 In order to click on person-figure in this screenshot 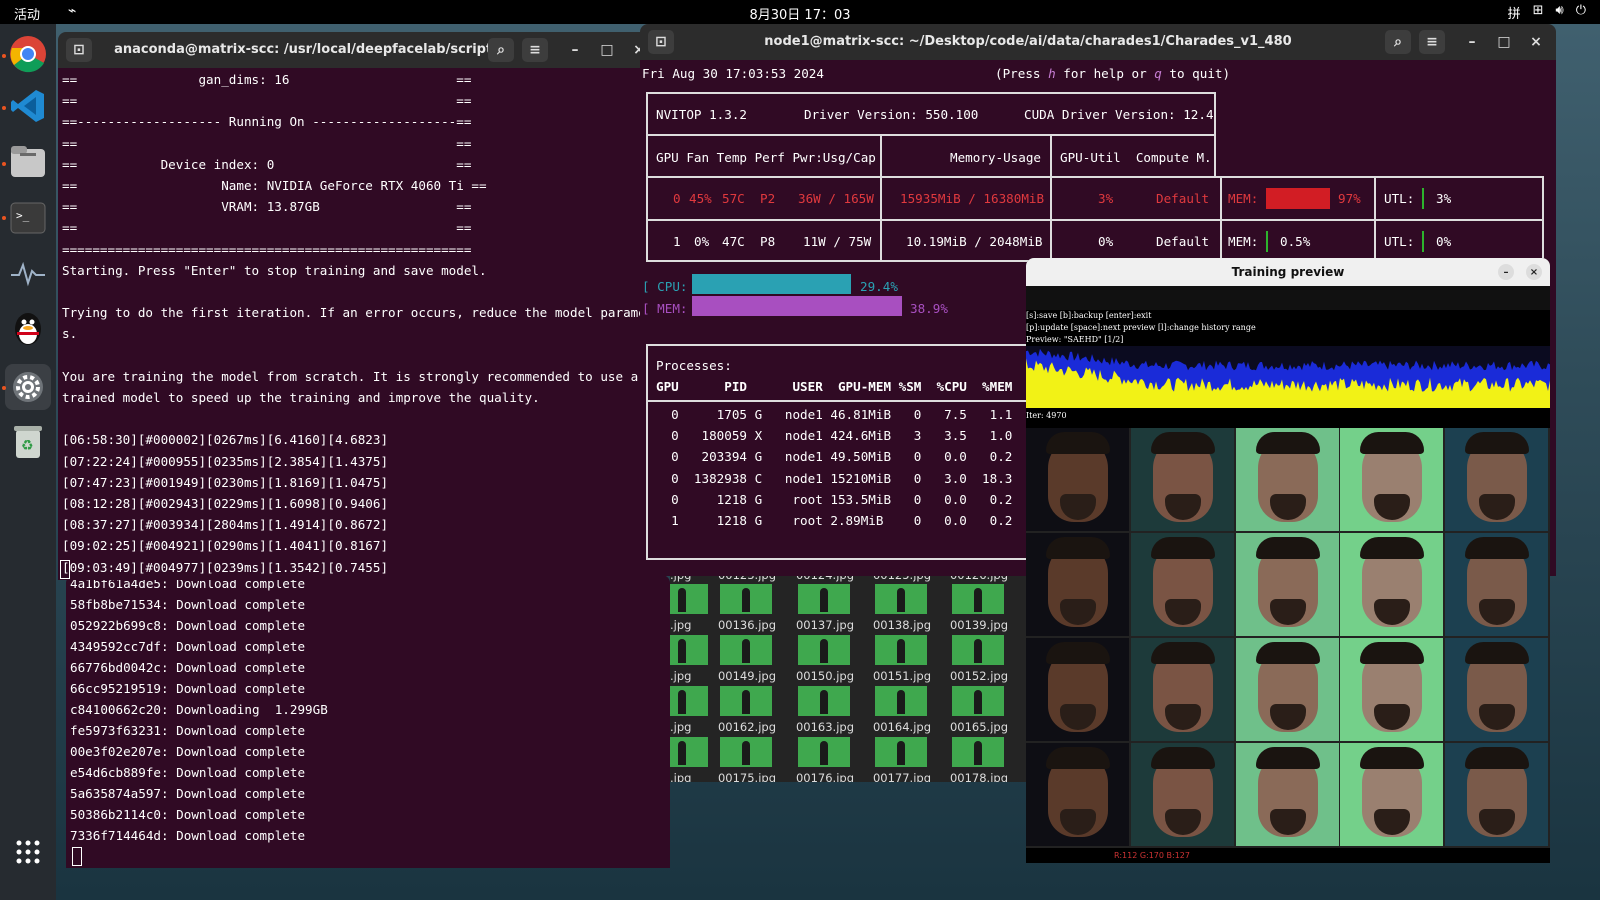, I will do `click(901, 753)`.